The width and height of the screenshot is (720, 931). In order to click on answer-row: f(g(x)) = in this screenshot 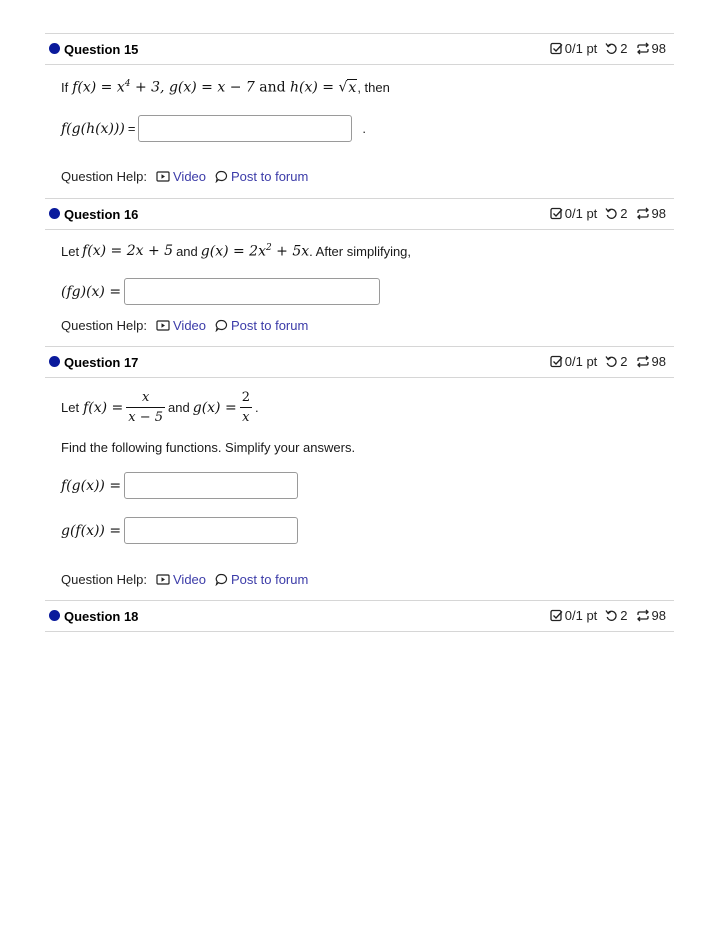, I will do `click(180, 485)`.